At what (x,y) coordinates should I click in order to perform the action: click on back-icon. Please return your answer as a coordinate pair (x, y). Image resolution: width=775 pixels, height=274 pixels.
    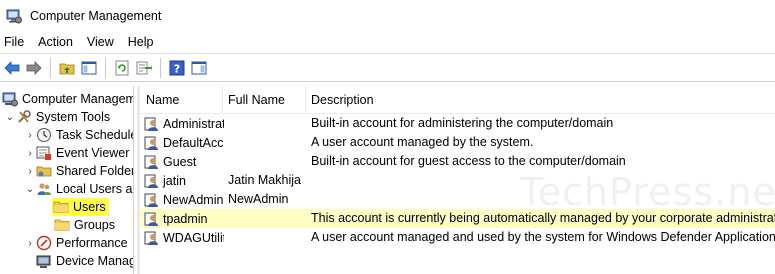
    Looking at the image, I should click on (12, 67).